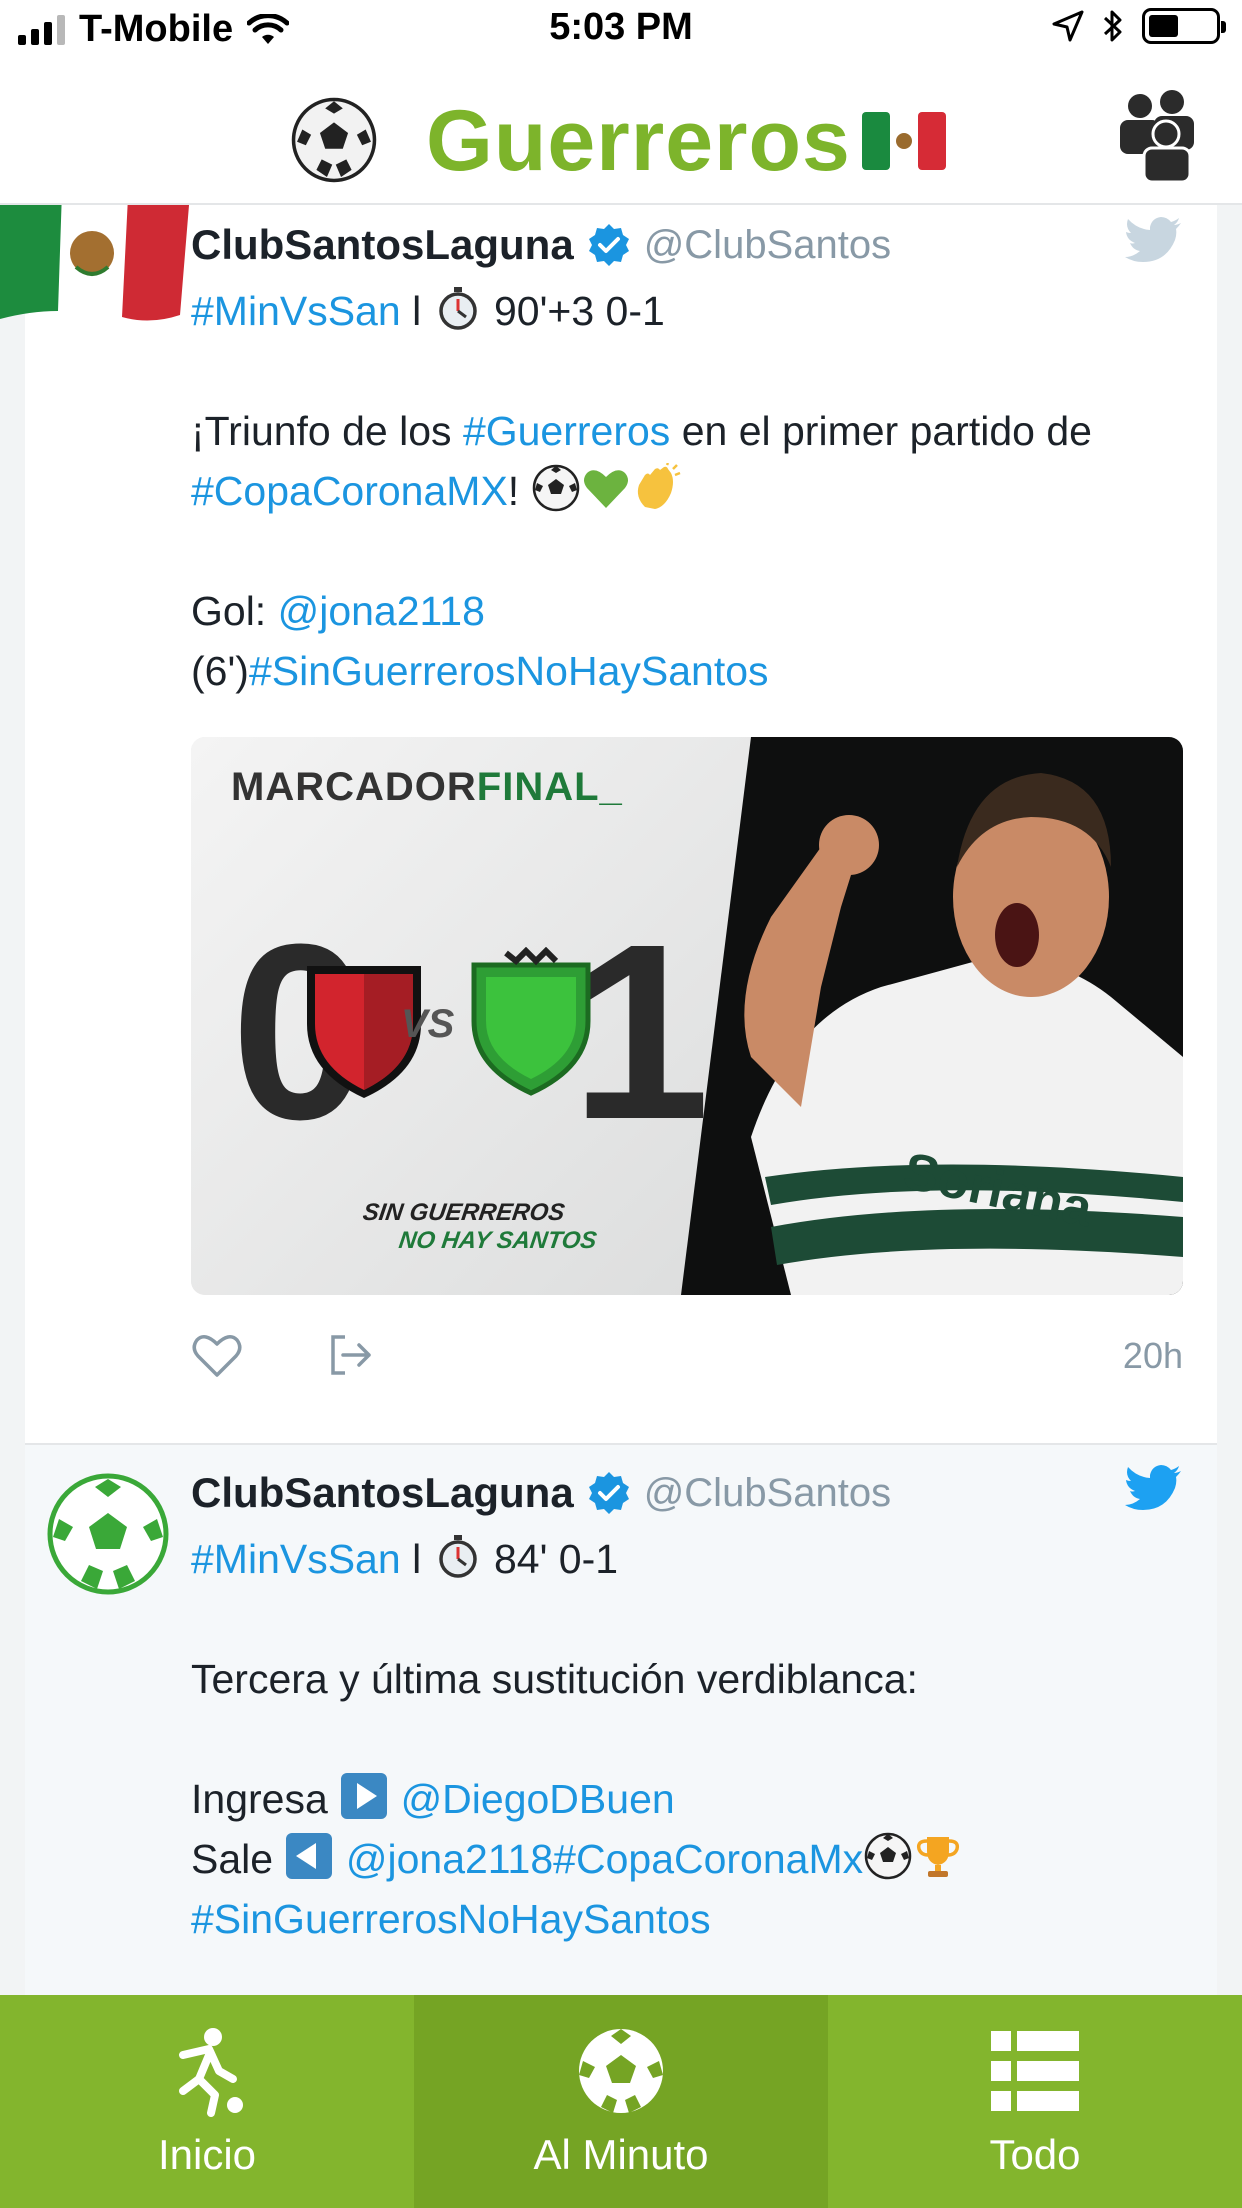 This screenshot has width=1242, height=2208. What do you see at coordinates (550, 1559) in the screenshot?
I see `match-minute-score: 84' 0-1` at bounding box center [550, 1559].